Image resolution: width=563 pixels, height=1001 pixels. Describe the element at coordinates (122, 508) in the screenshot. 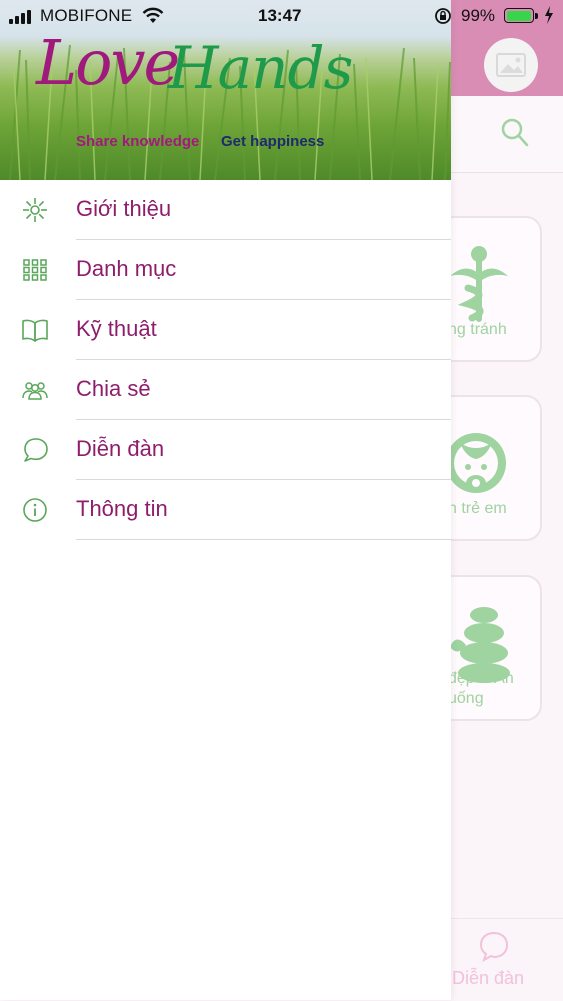

I see `menu-item-label: Thông tin` at that location.